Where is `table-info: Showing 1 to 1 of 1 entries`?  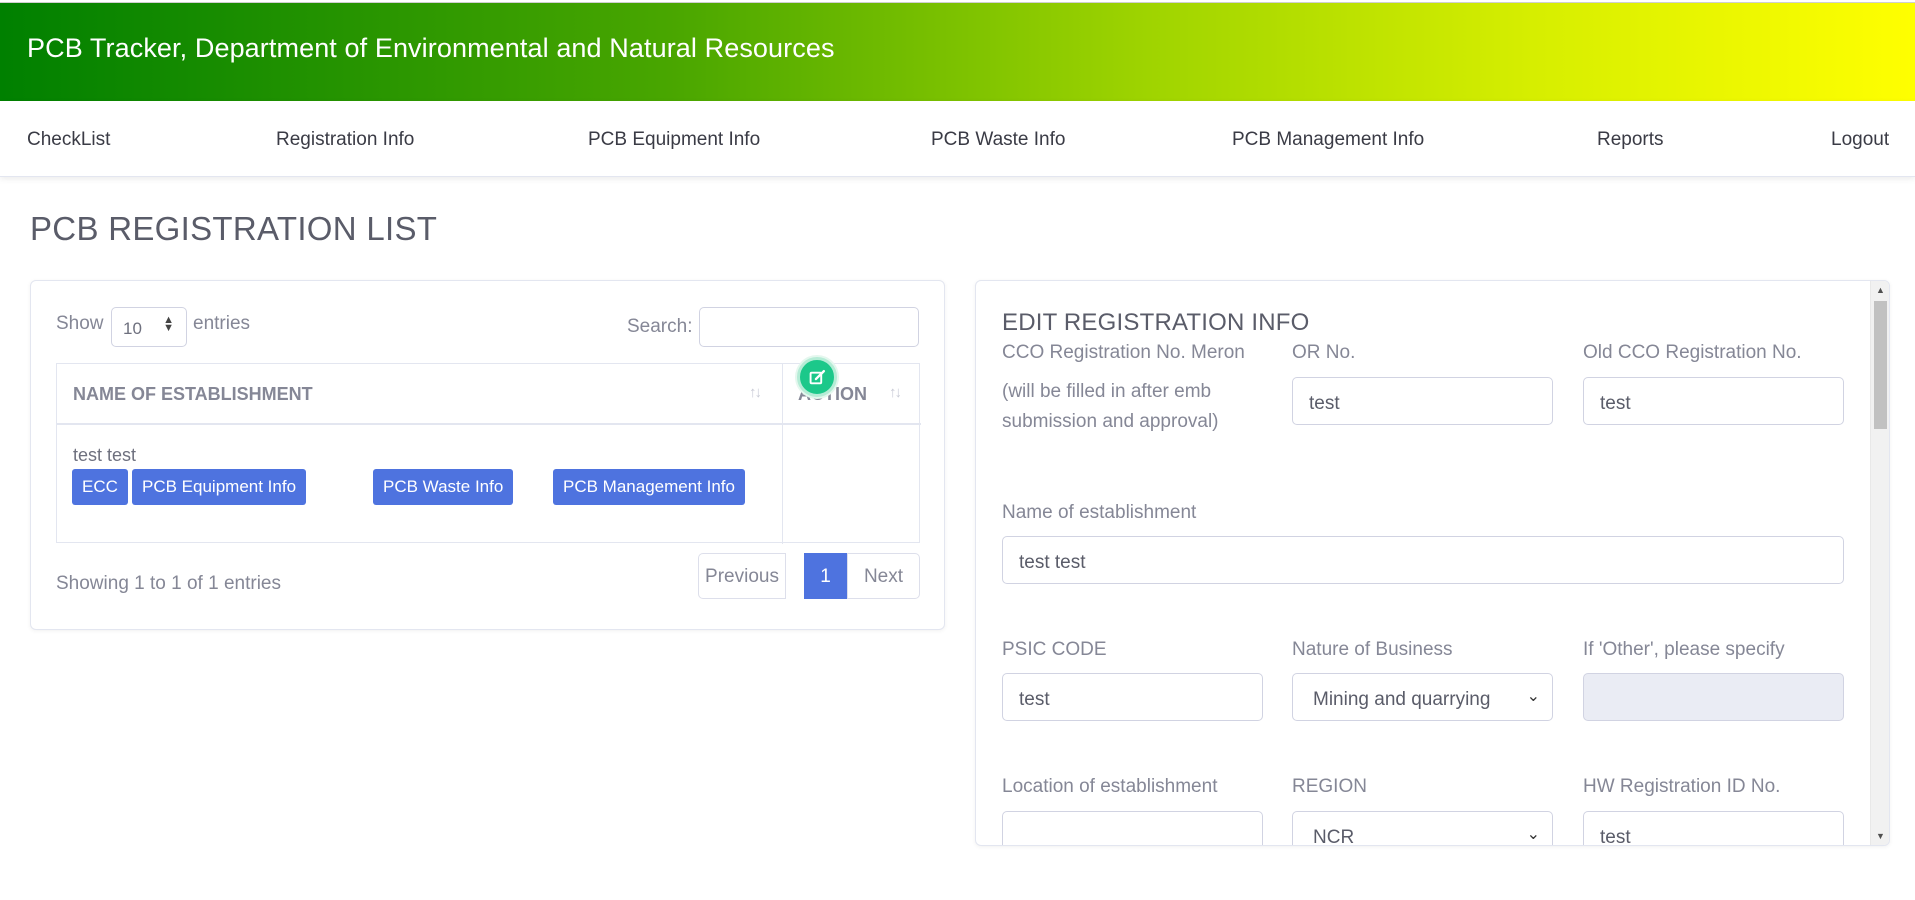
table-info: Showing 1 to 1 of 1 entries is located at coordinates (168, 583).